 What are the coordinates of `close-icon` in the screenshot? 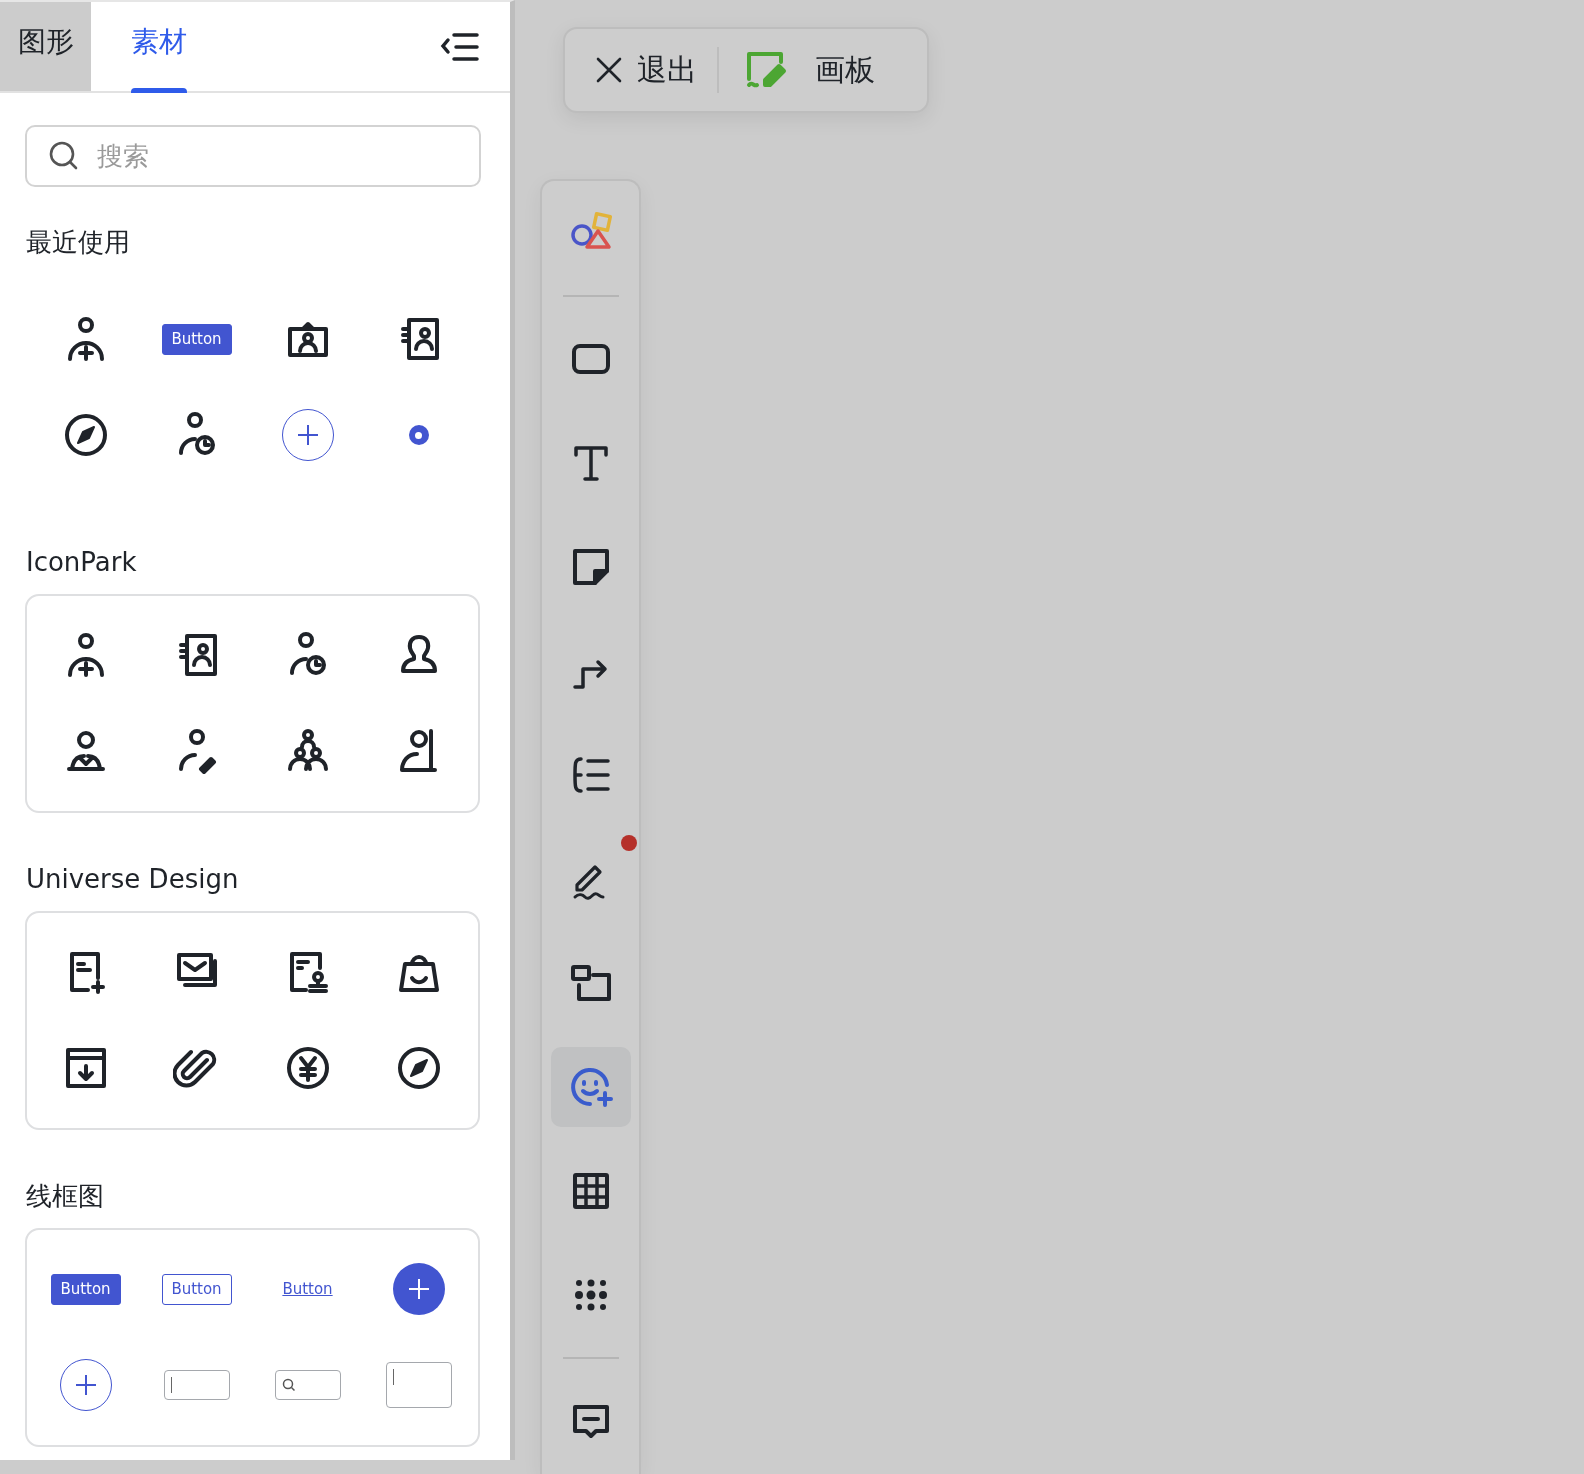 It's located at (609, 70).